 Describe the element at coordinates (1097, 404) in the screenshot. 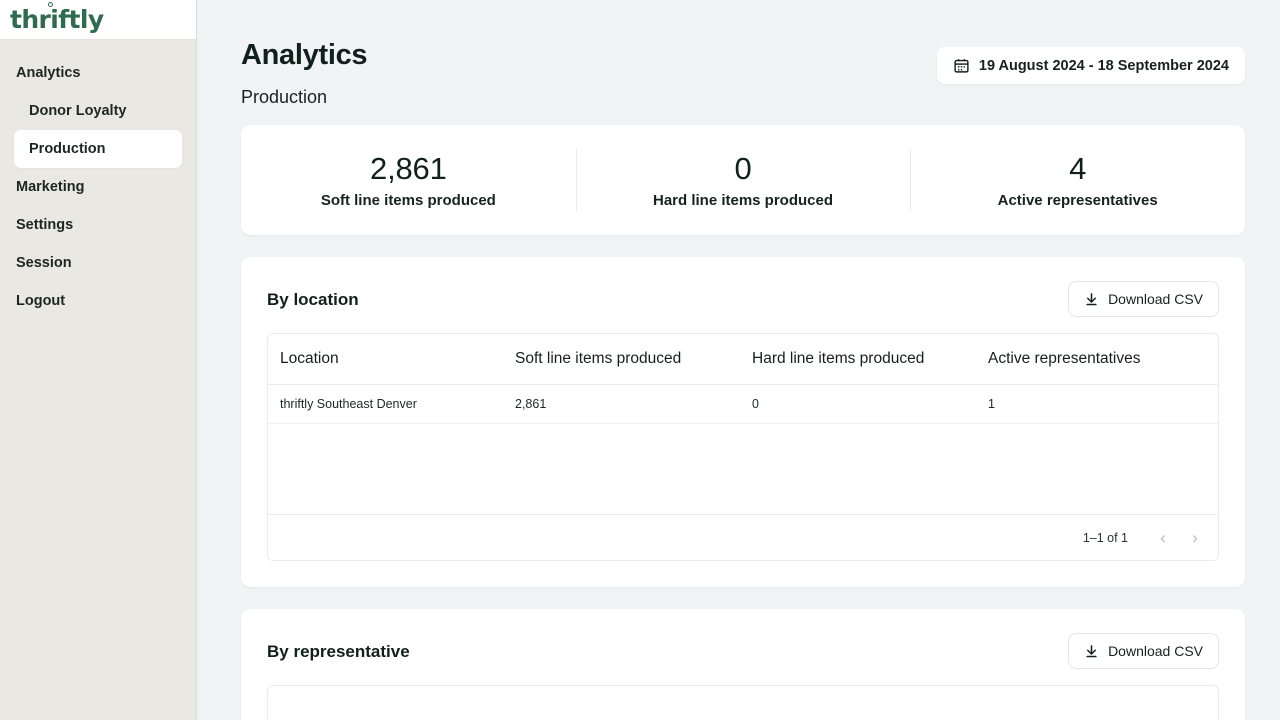

I see `cell-active-representatives: 1` at that location.